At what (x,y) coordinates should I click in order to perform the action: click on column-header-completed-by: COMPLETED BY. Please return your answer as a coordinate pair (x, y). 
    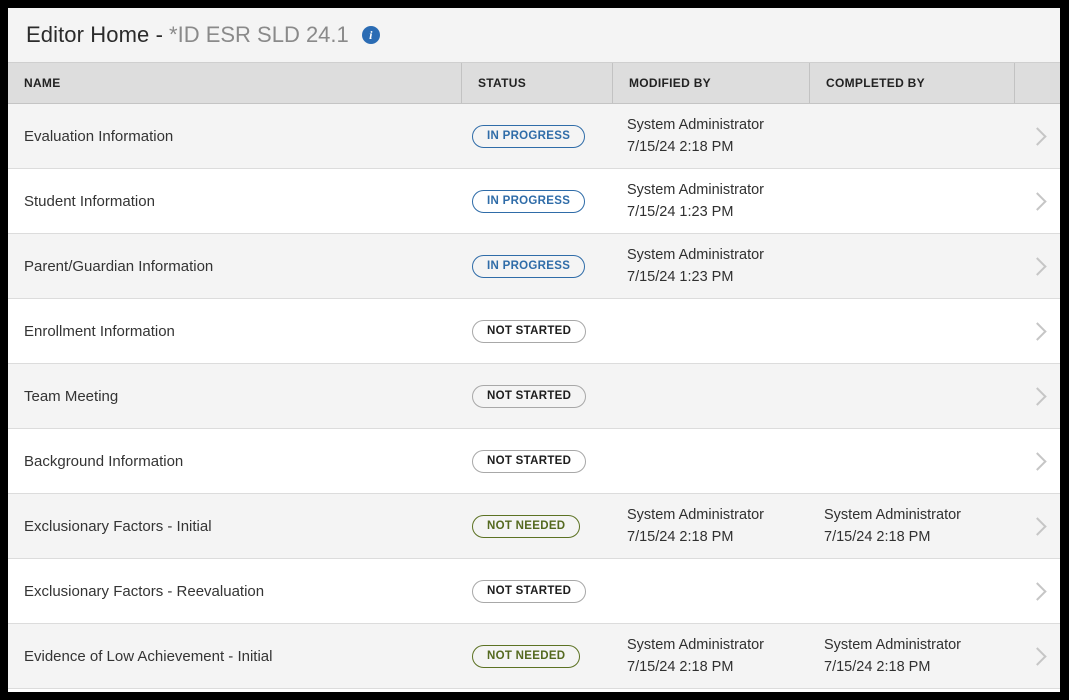
    Looking at the image, I should click on (912, 83).